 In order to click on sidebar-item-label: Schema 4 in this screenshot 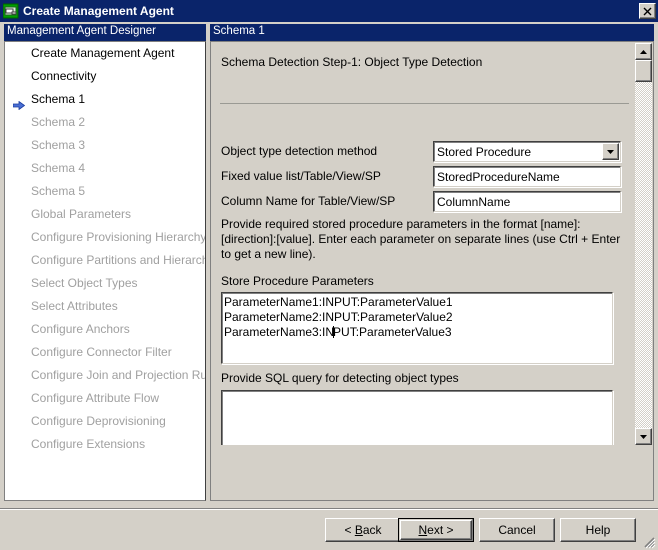, I will do `click(58, 168)`.